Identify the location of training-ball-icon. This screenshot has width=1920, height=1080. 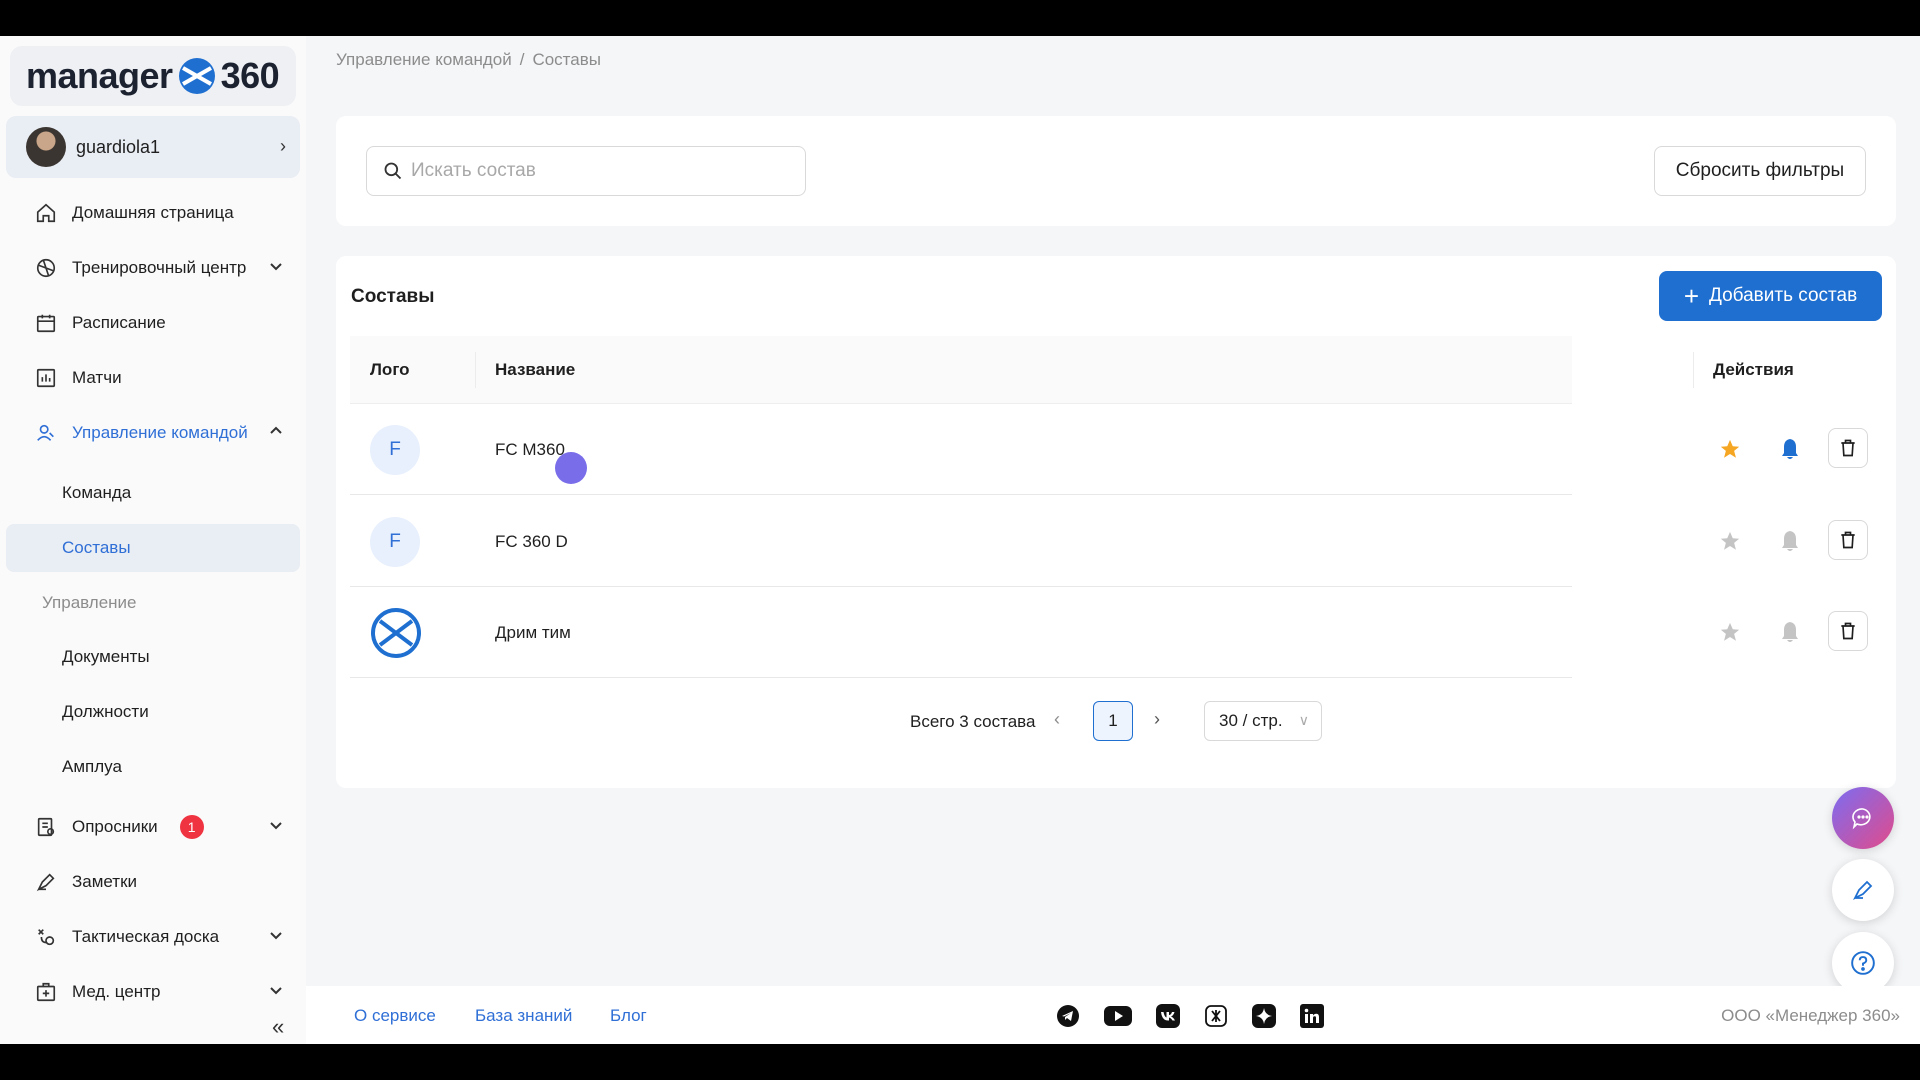
(46, 268).